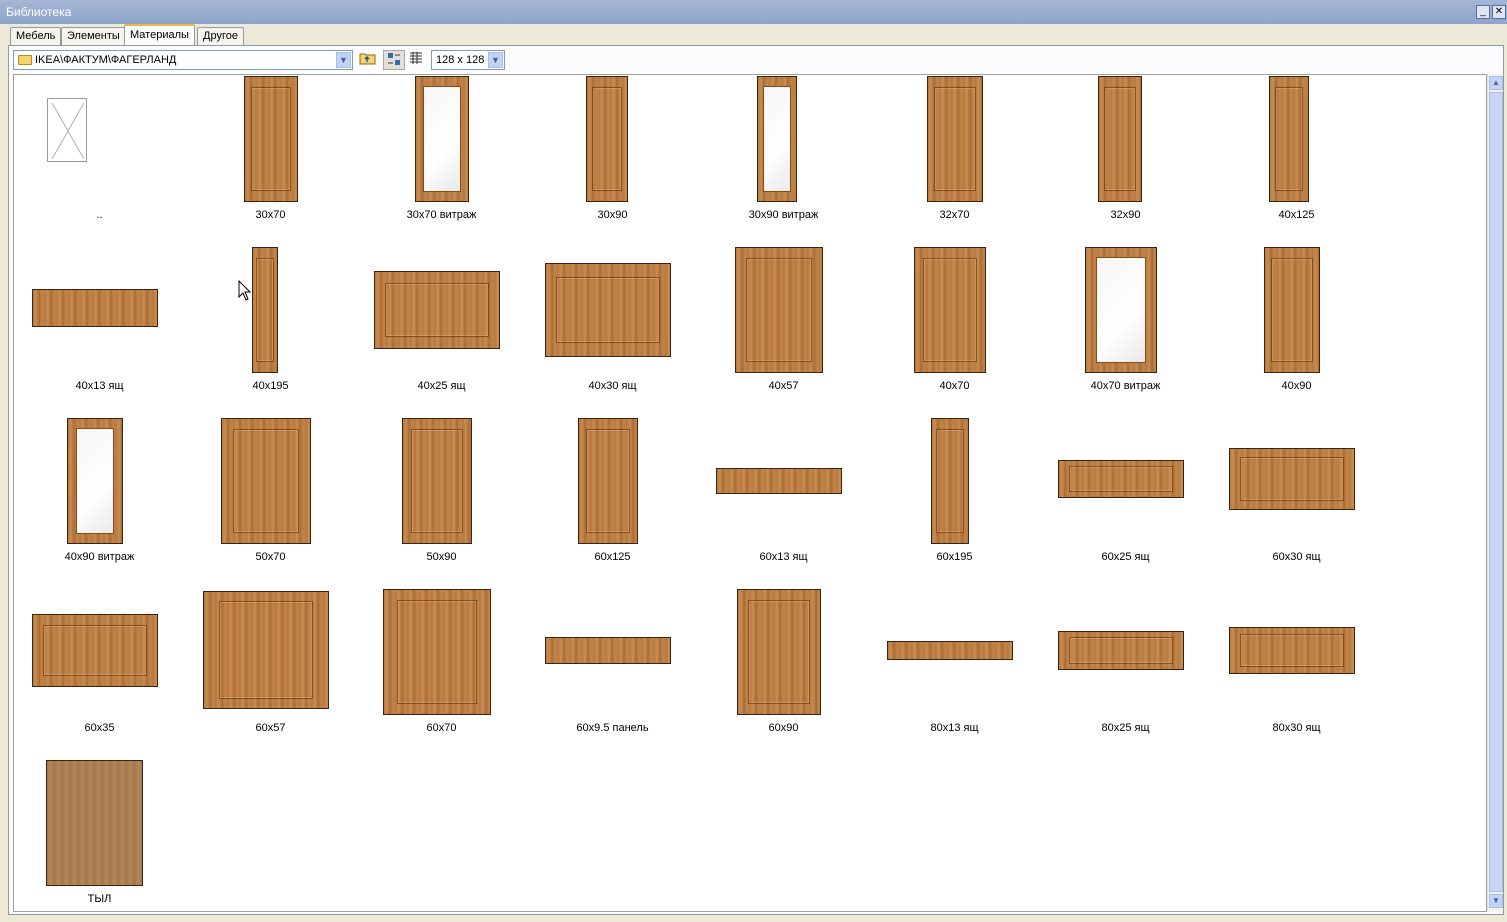 The width and height of the screenshot is (1507, 922). Describe the element at coordinates (954, 215) in the screenshot. I see `material-label: 32x70` at that location.